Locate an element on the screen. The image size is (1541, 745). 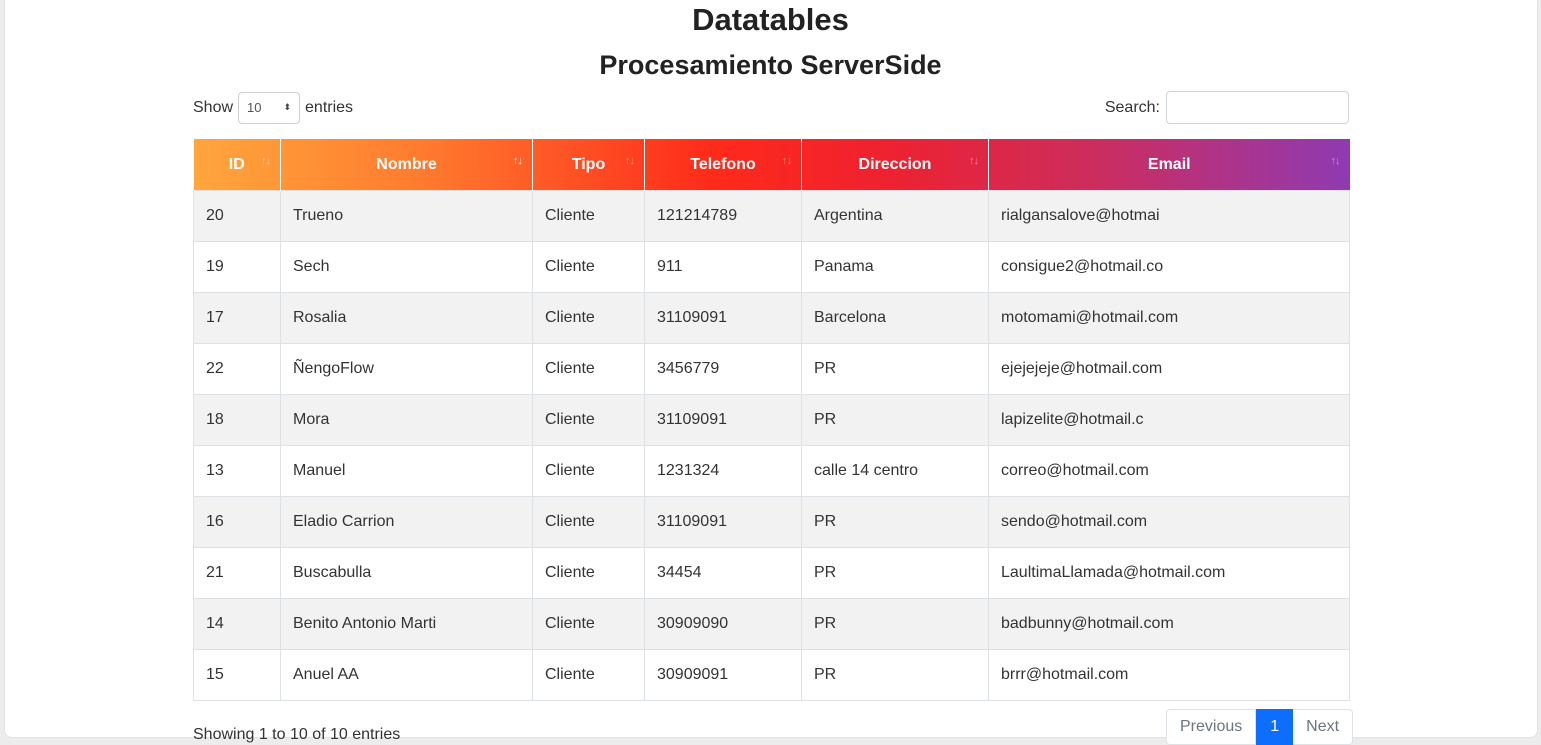
cell-nombre: Mora is located at coordinates (406, 420).